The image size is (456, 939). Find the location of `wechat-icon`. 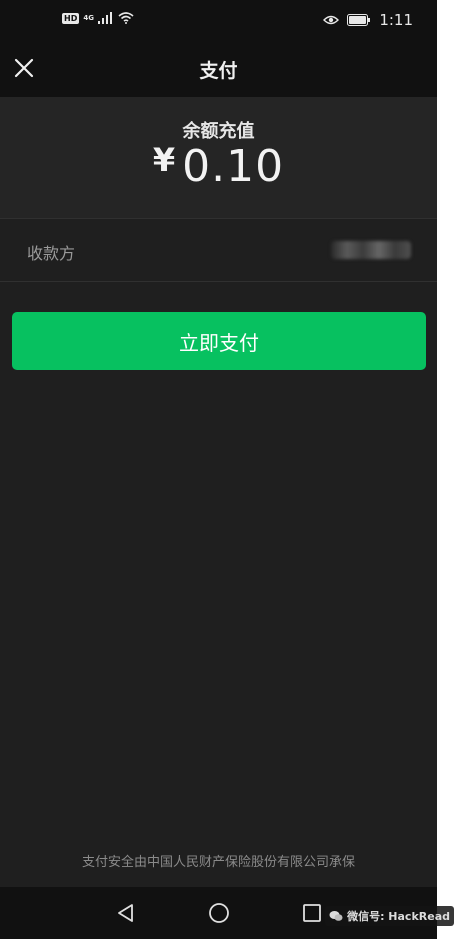

wechat-icon is located at coordinates (336, 916).